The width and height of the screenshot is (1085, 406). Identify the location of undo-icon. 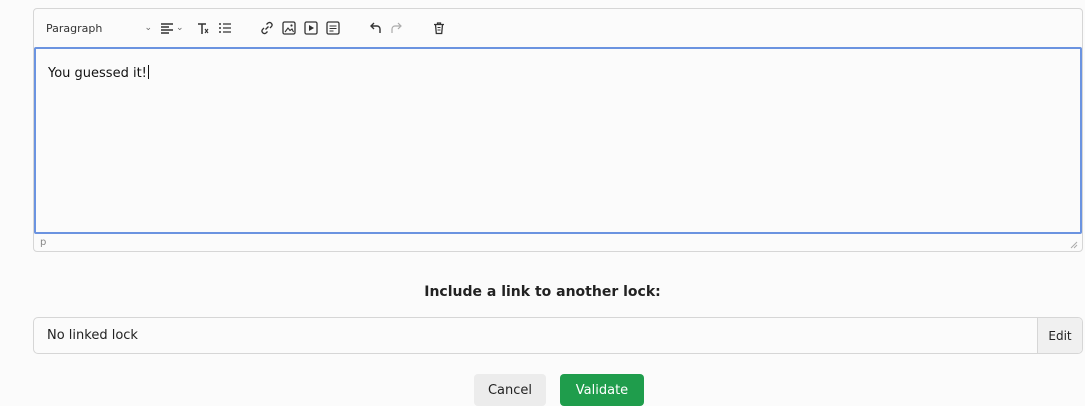
(375, 28).